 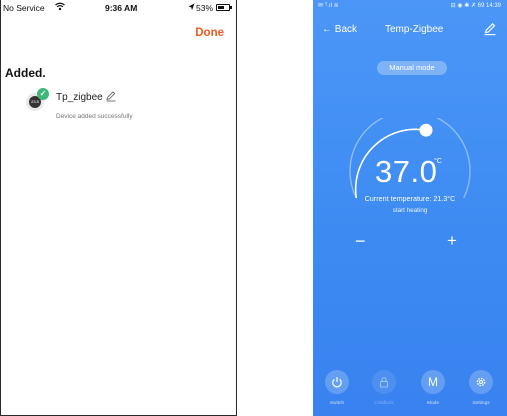 What do you see at coordinates (327, 29) in the screenshot?
I see `back-arrow-icon: ←` at bounding box center [327, 29].